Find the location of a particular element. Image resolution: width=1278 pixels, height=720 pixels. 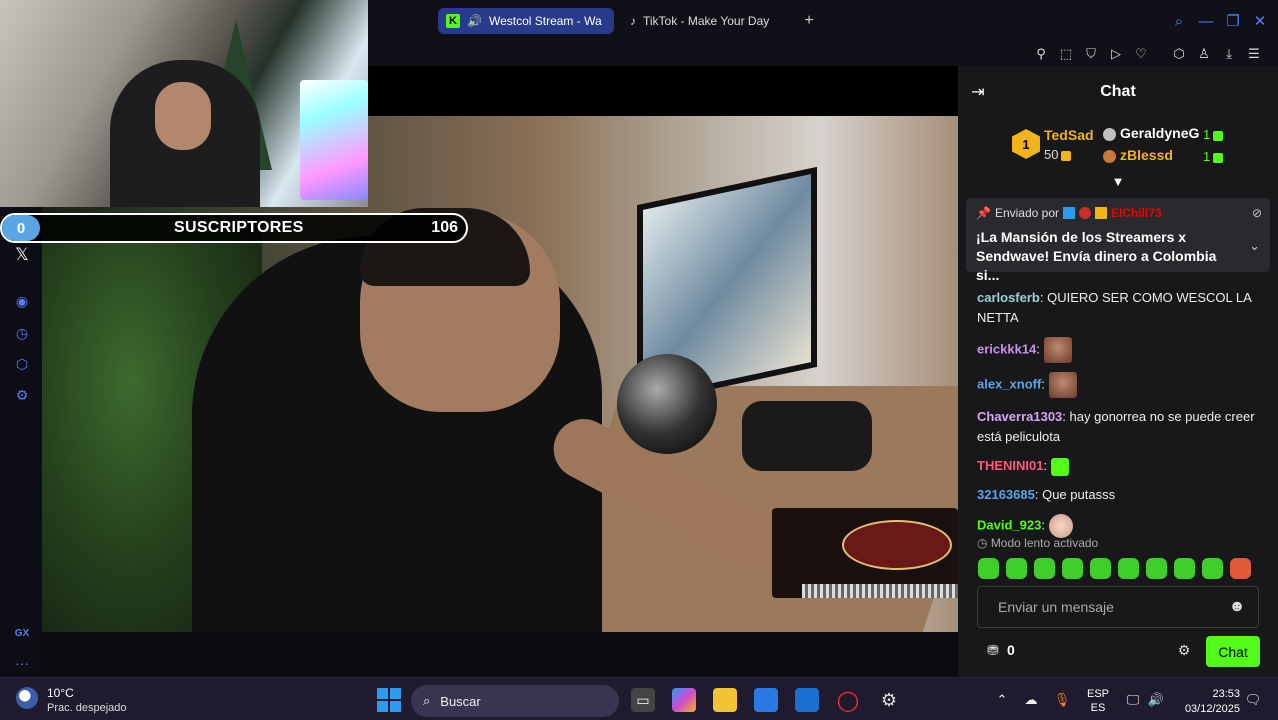

emoji-icon: ☻ is located at coordinates (1237, 607).